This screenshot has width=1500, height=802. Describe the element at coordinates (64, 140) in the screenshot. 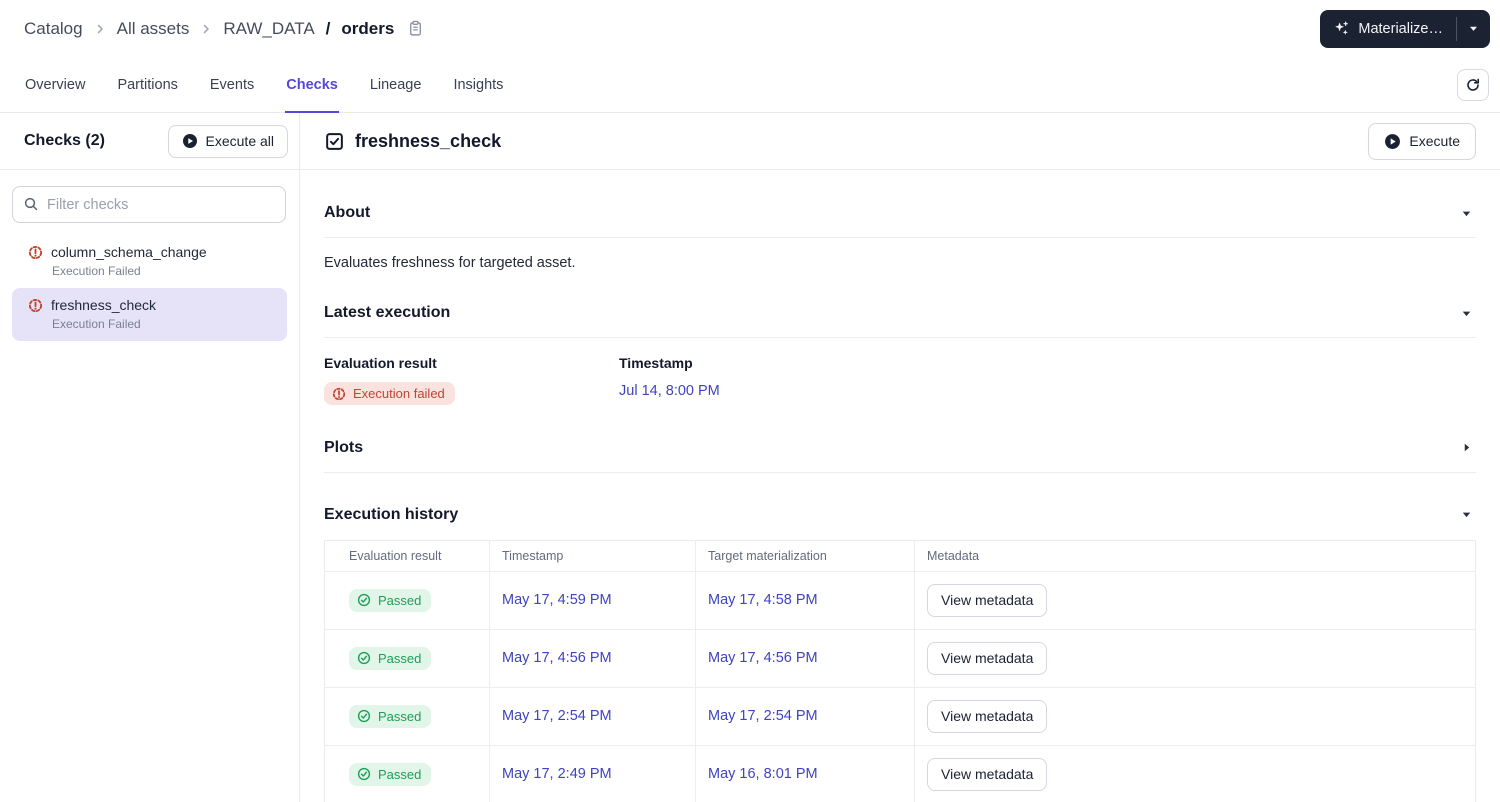

I see `checks-count-title: Checks (2)` at that location.